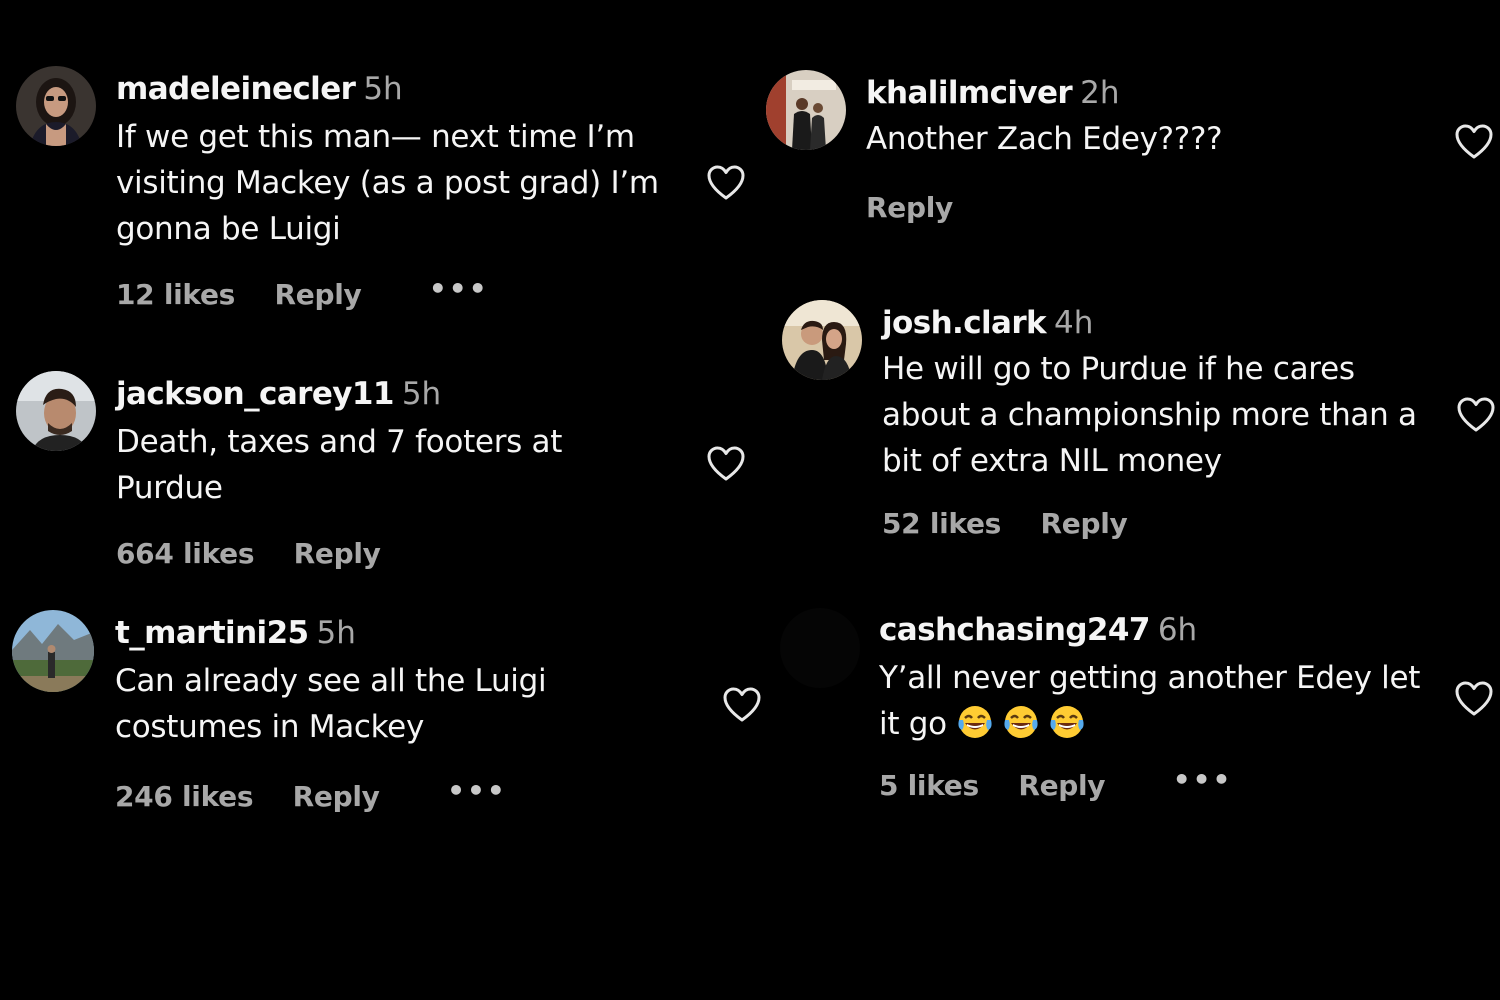 Image resolution: width=1500 pixels, height=1000 pixels. I want to click on comment-text: Another Zach Edey????, so click(1044, 139).